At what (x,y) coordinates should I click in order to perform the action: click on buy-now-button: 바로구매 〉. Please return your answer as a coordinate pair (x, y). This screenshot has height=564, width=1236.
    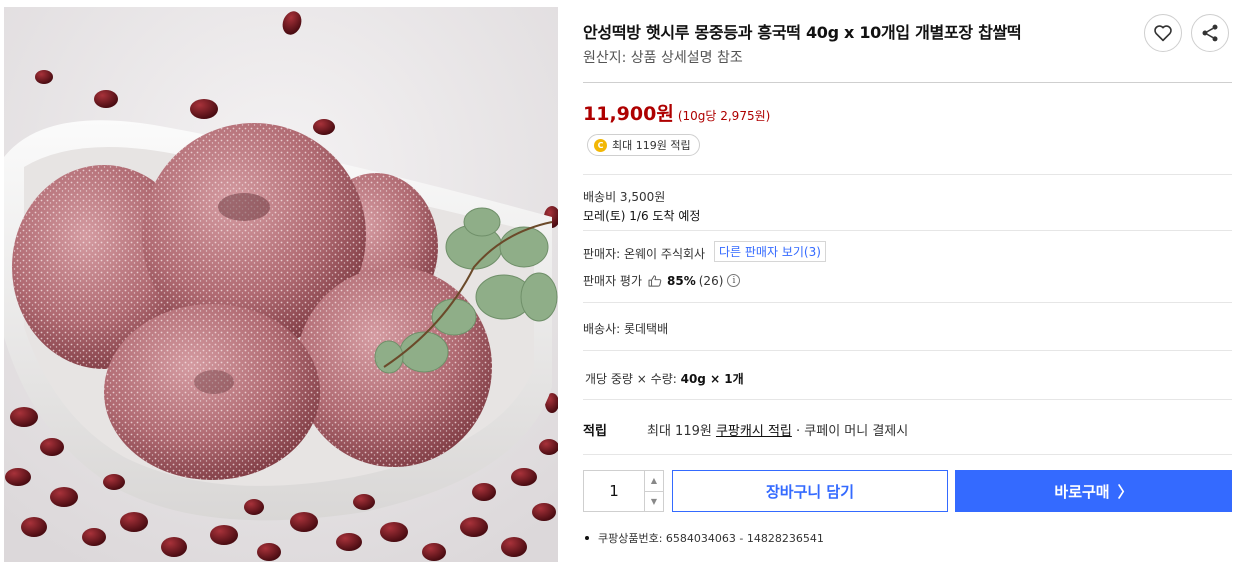
    Looking at the image, I should click on (1093, 491).